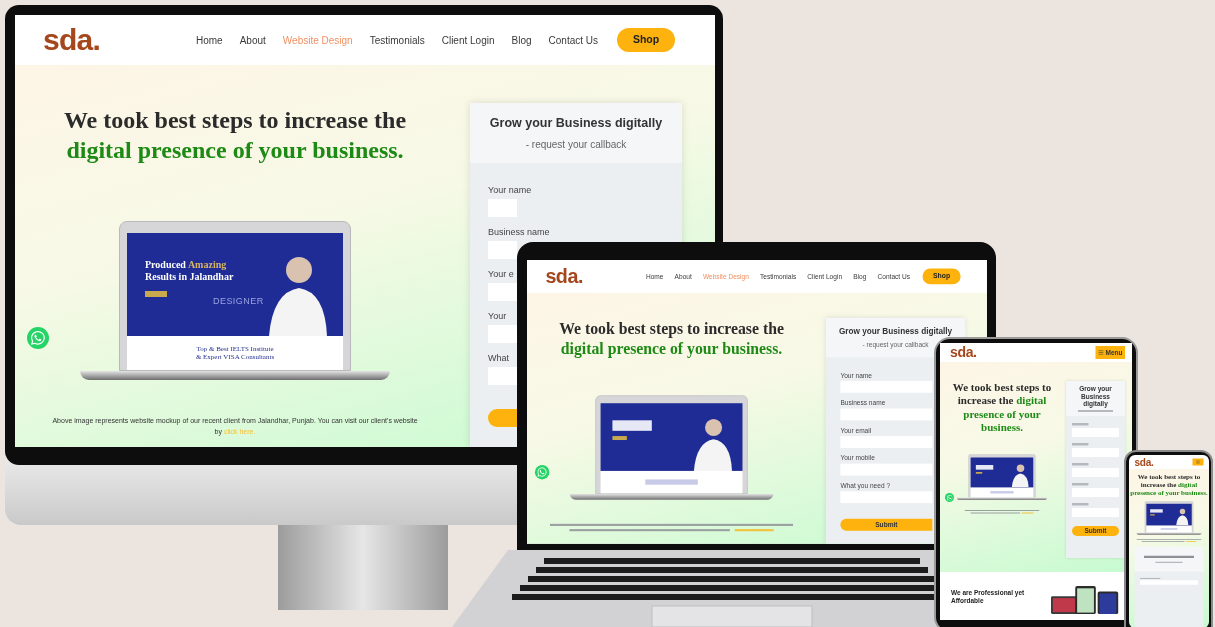 The image size is (1215, 627). I want to click on field-label: Your name, so click(510, 190).